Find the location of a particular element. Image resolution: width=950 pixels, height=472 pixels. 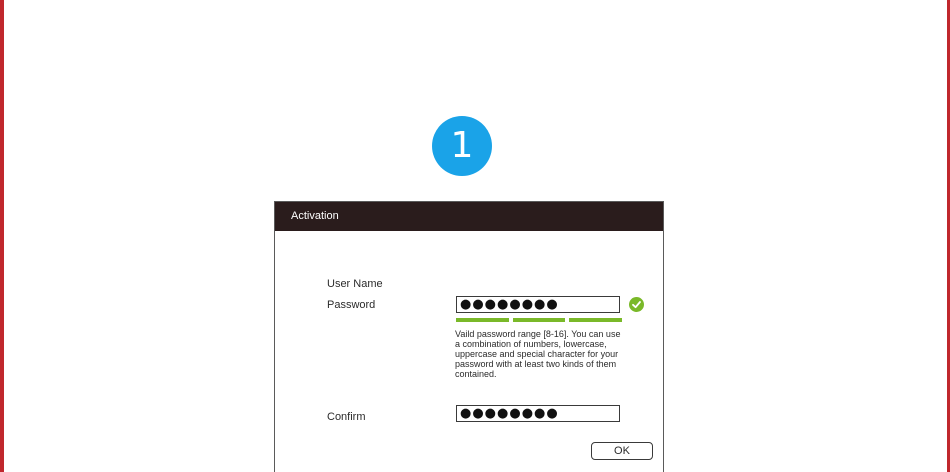

ok-button: OK is located at coordinates (622, 451).